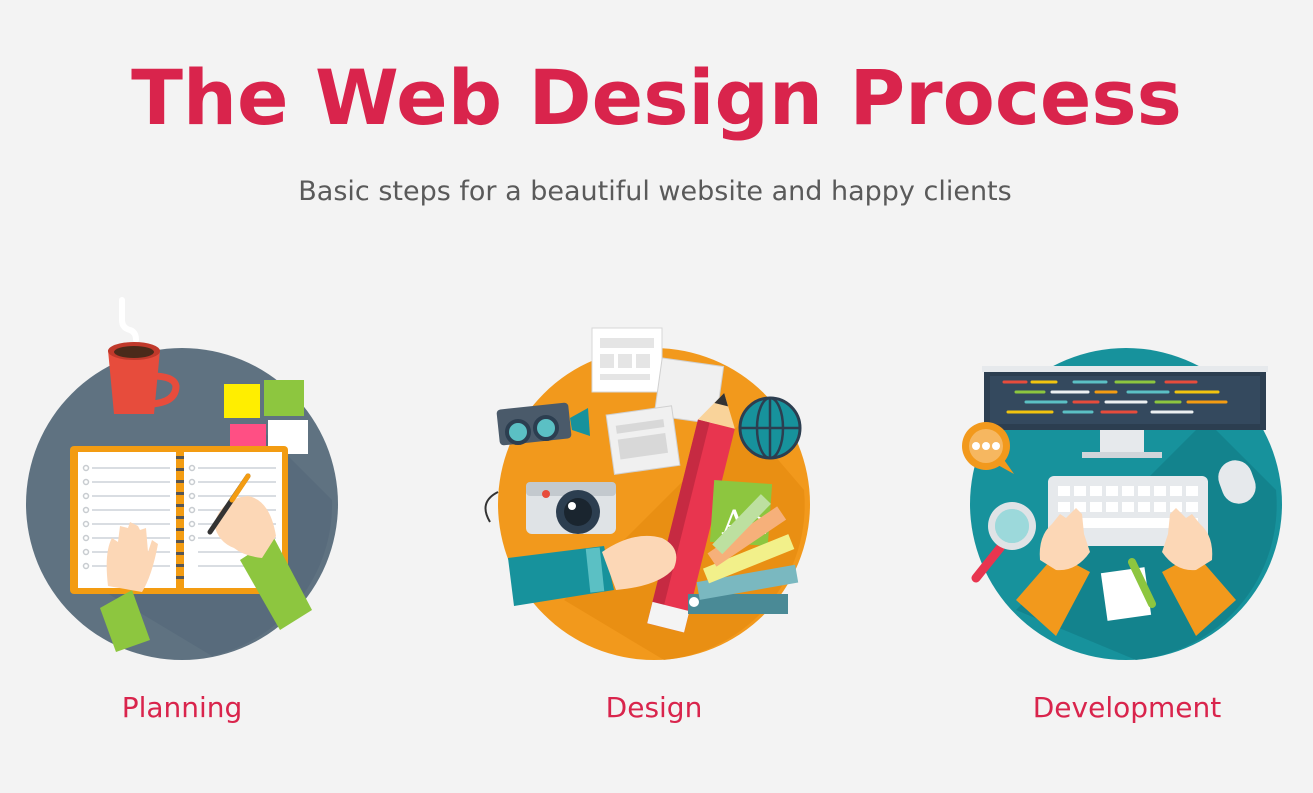  I want to click on planning-illustration-icon, so click(182, 478).